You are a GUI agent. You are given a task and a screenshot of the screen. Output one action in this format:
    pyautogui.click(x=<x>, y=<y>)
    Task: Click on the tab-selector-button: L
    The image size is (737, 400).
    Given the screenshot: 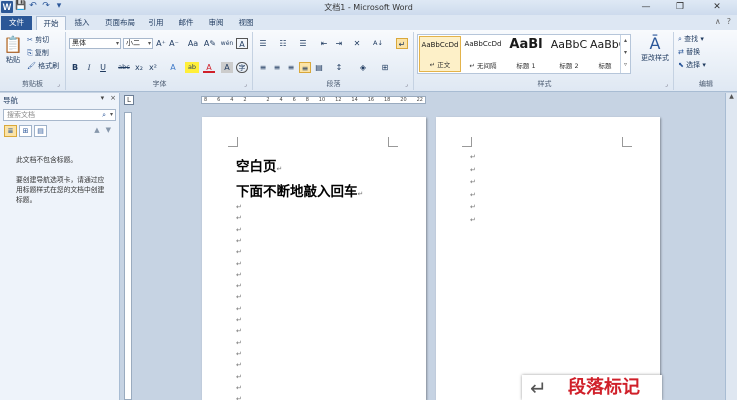 What is the action you would take?
    pyautogui.click(x=129, y=100)
    